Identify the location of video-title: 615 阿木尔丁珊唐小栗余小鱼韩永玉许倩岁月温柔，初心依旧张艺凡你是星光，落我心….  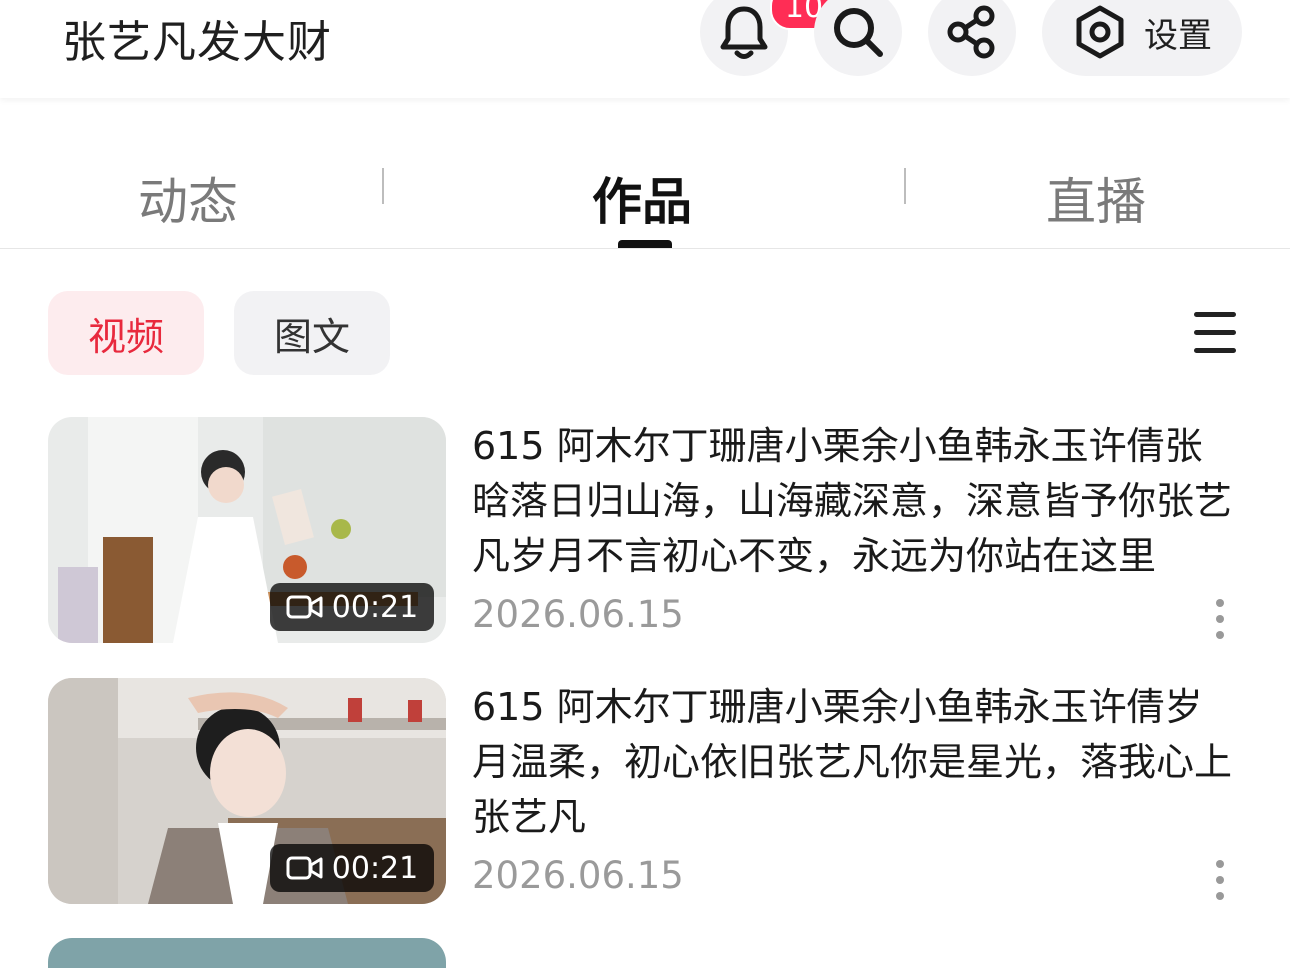
(852, 762).